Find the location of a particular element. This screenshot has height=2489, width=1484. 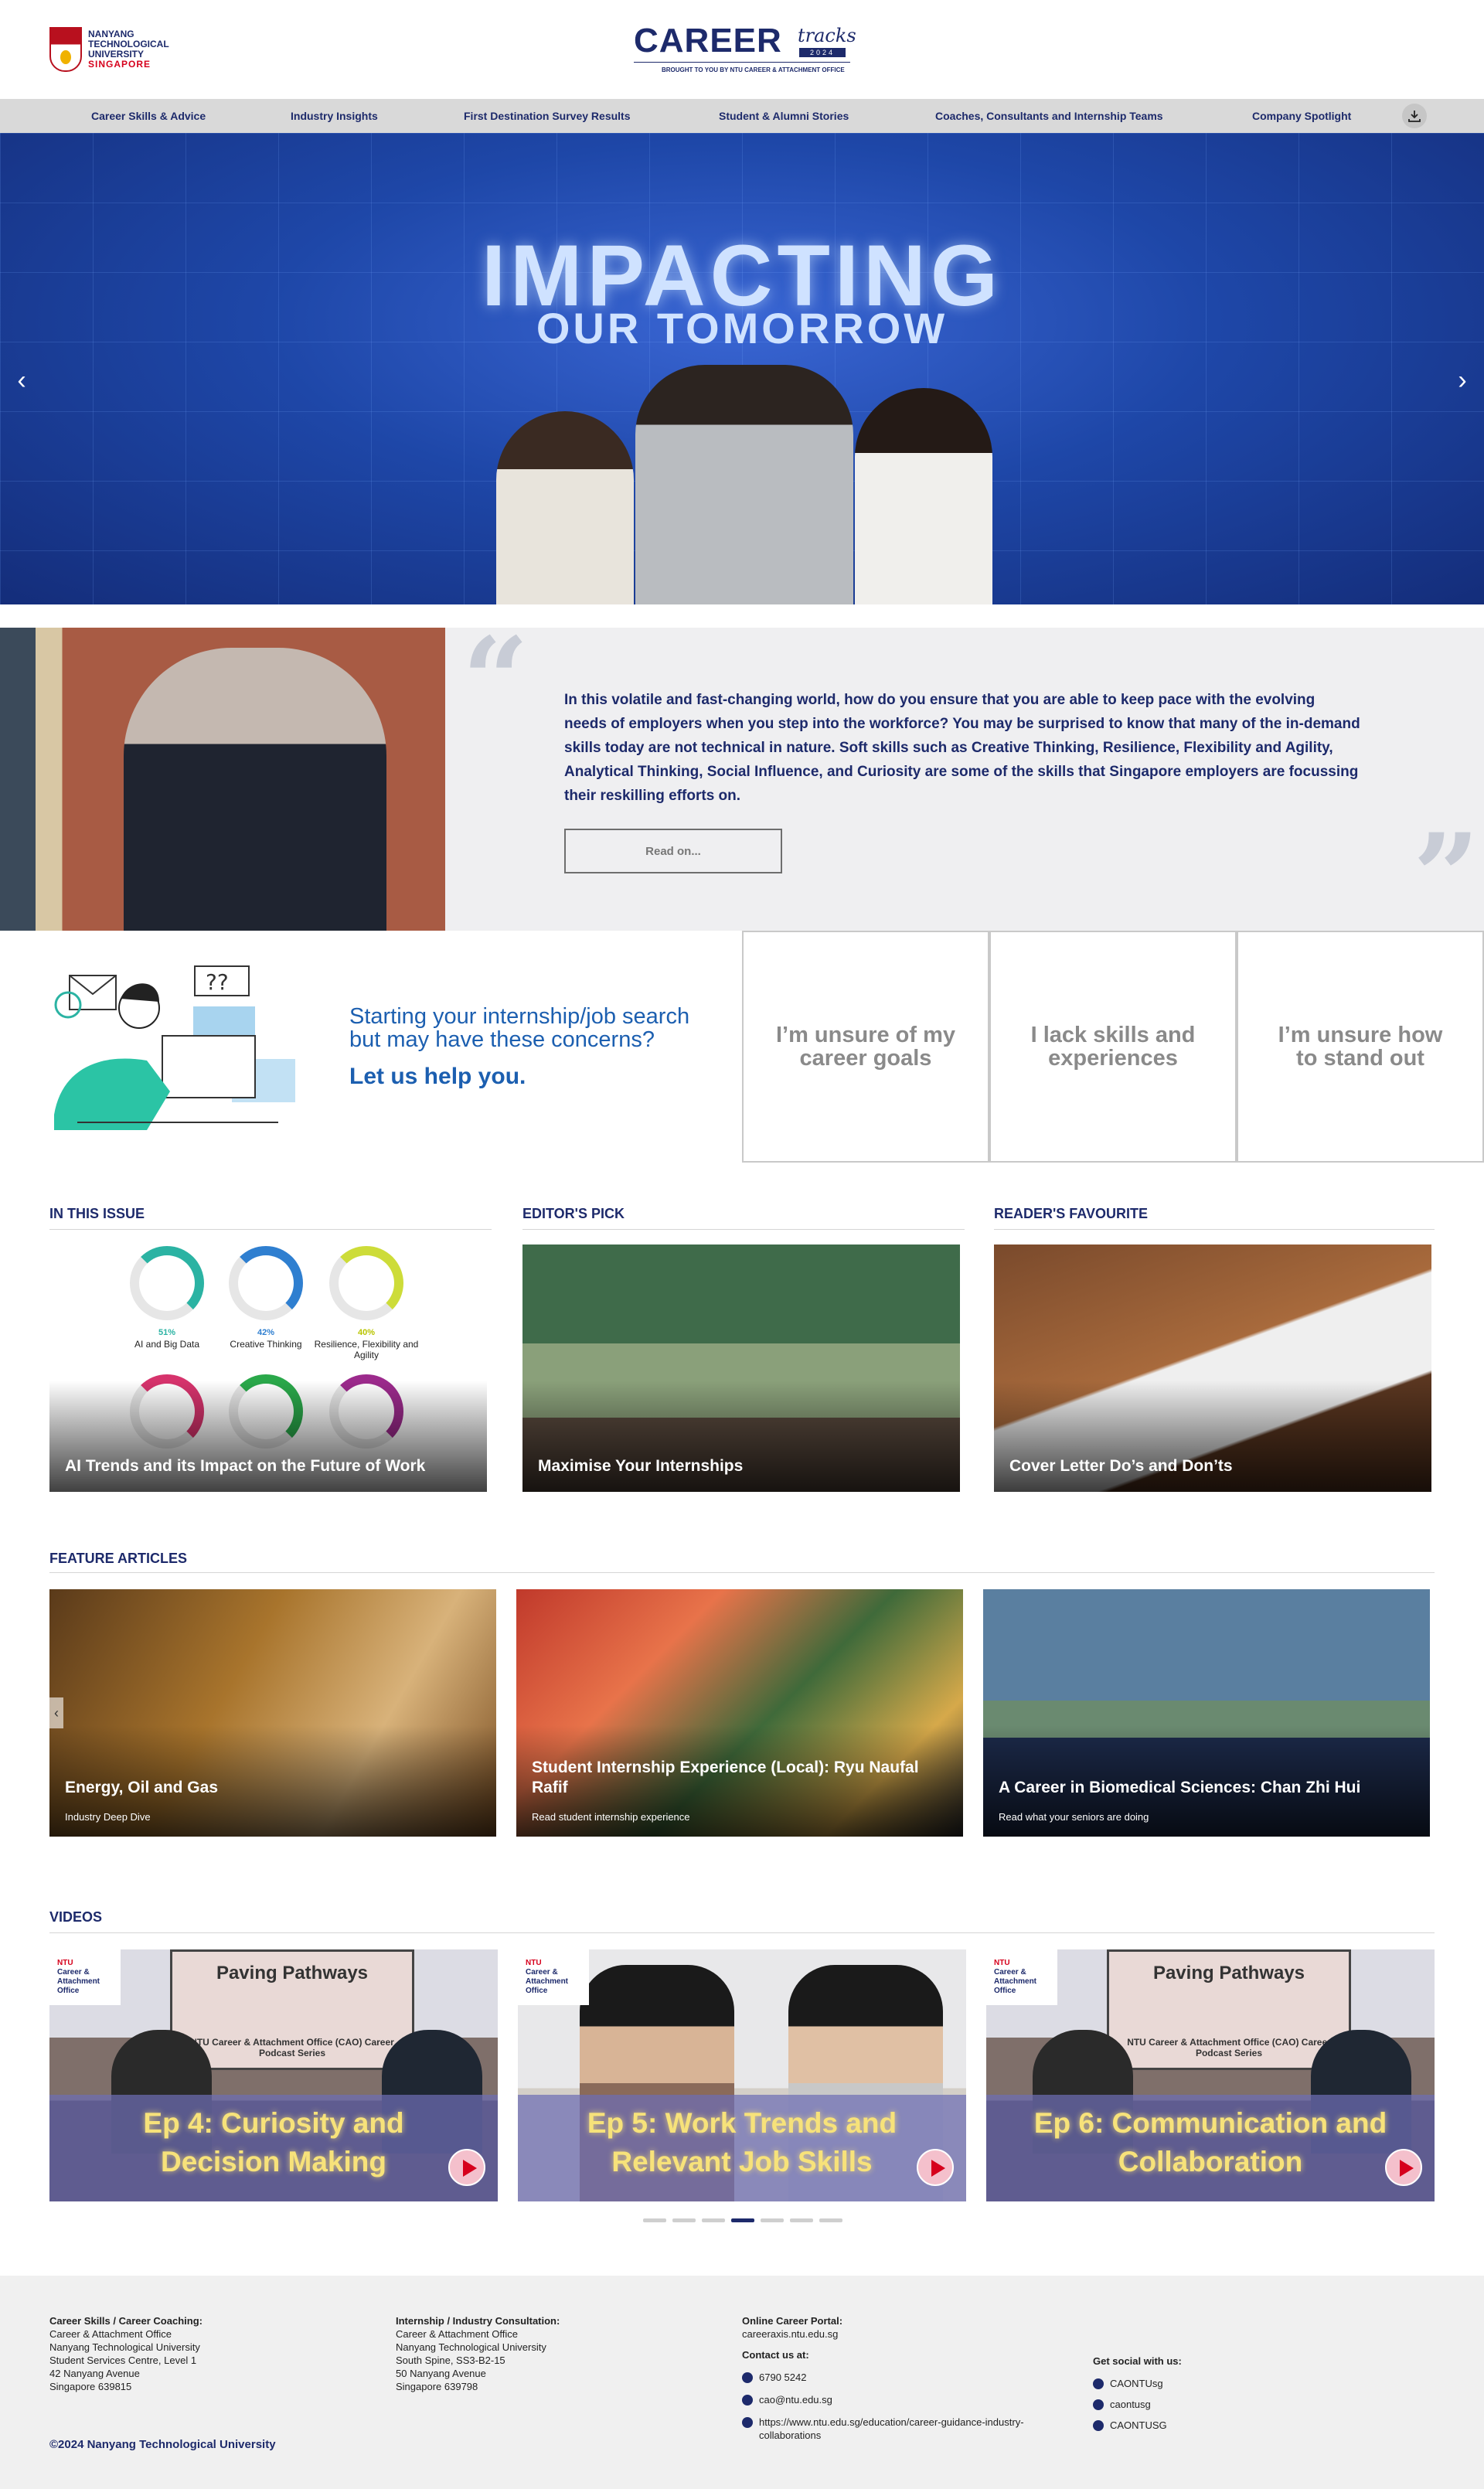

ring-pct: 42% is located at coordinates (266, 1332).